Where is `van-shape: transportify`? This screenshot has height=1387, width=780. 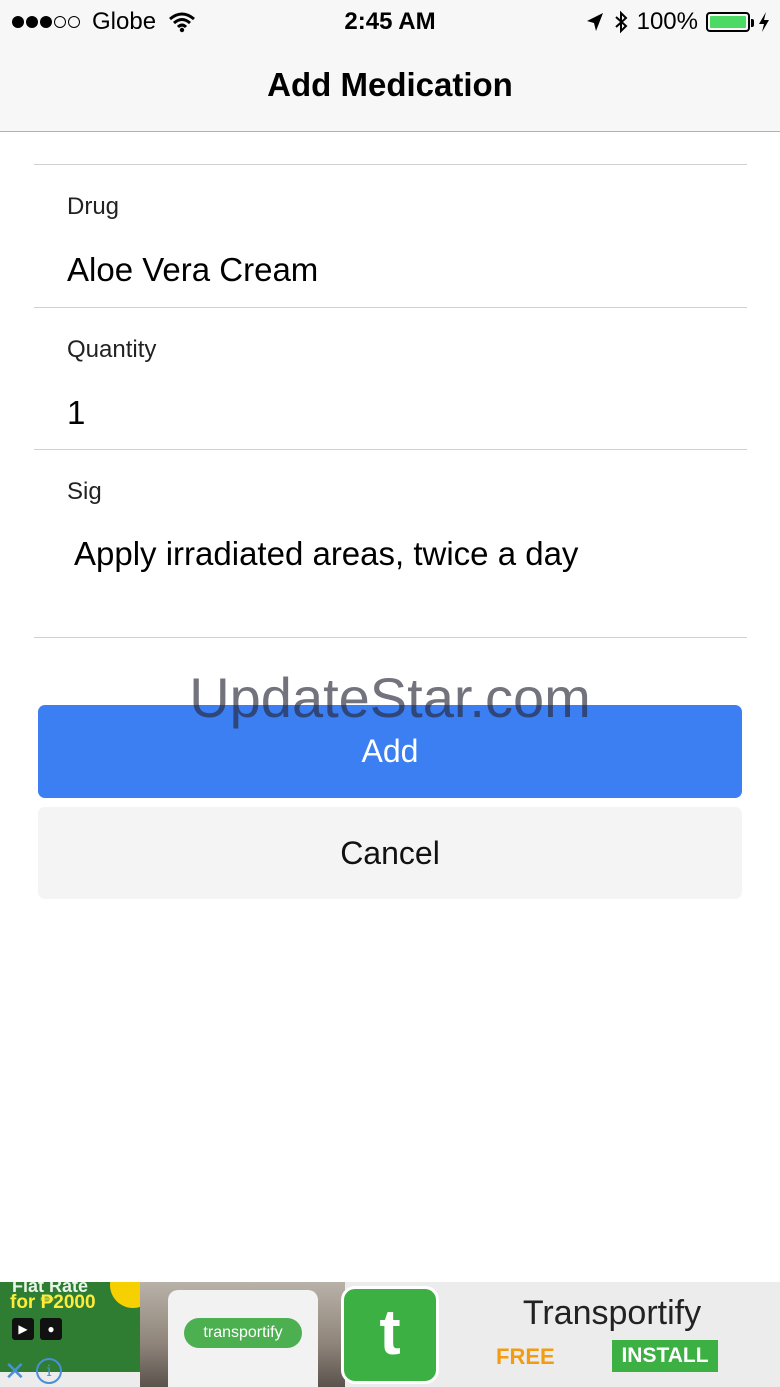 van-shape: transportify is located at coordinates (243, 1338).